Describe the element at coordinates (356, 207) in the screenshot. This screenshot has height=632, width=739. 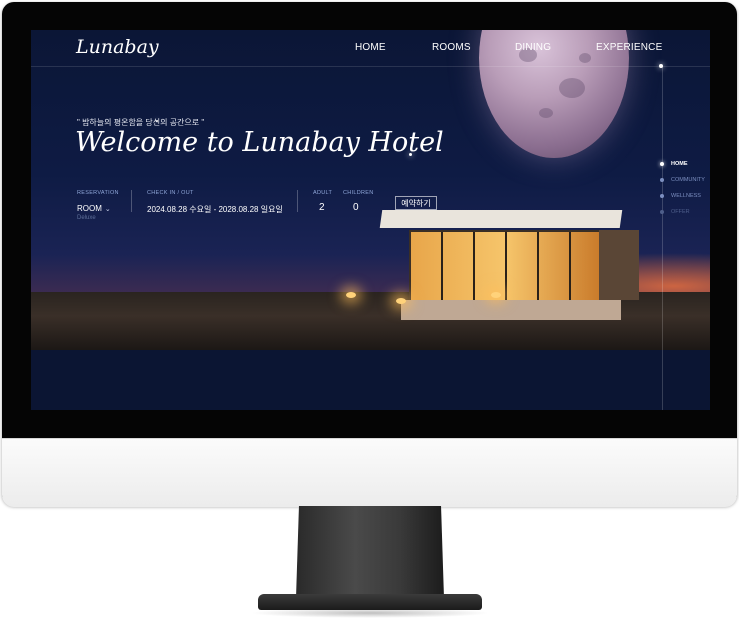
I see `children-count: 0` at that location.